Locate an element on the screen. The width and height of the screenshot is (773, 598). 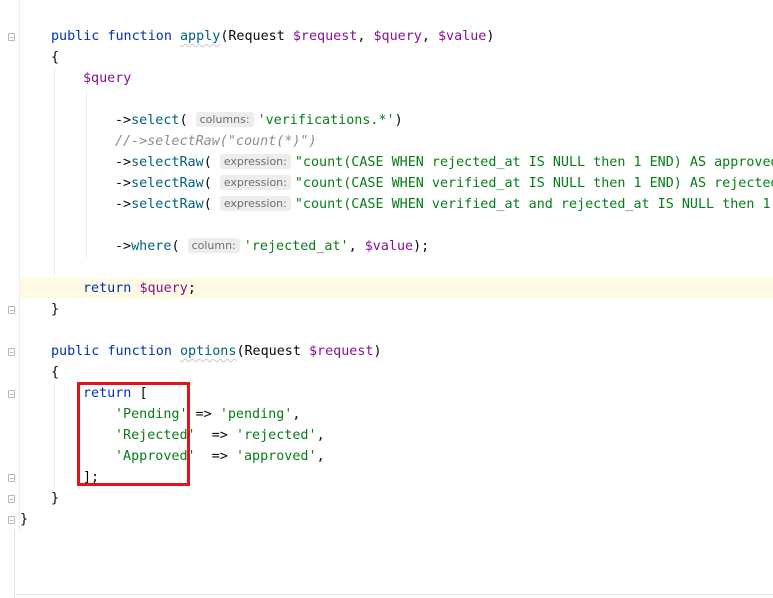
code-token: $query is located at coordinates (397, 36).